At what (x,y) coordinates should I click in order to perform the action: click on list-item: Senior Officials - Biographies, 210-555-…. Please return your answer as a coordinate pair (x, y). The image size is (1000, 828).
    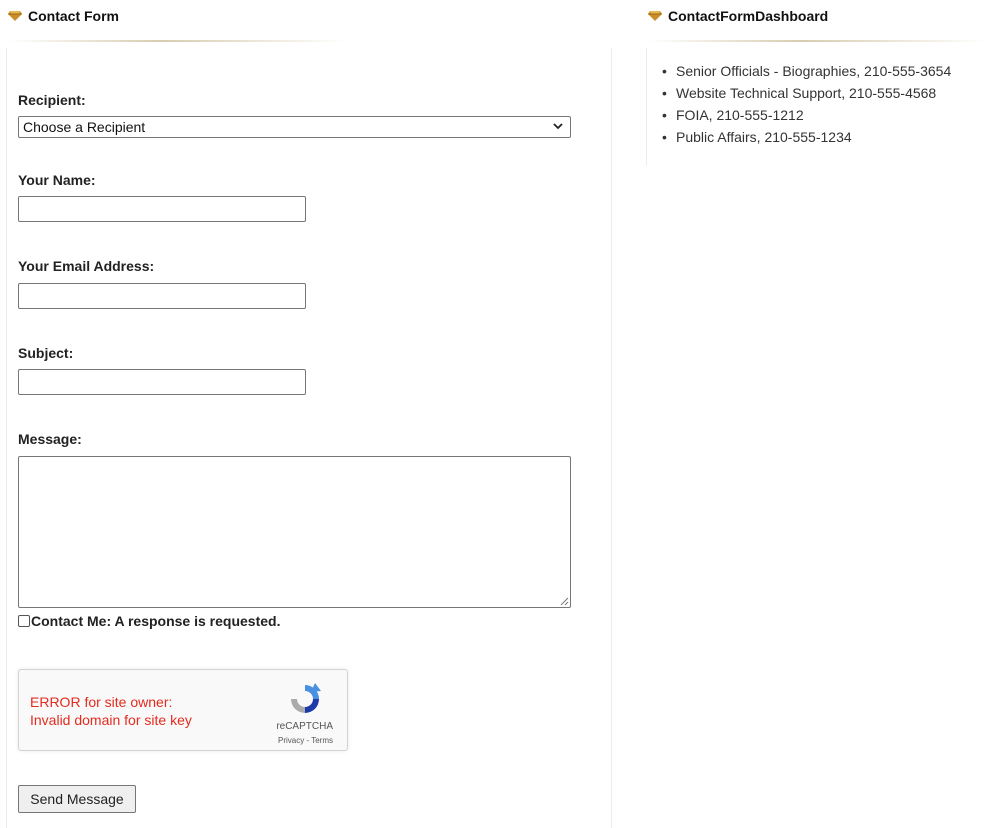
    Looking at the image, I should click on (806, 71).